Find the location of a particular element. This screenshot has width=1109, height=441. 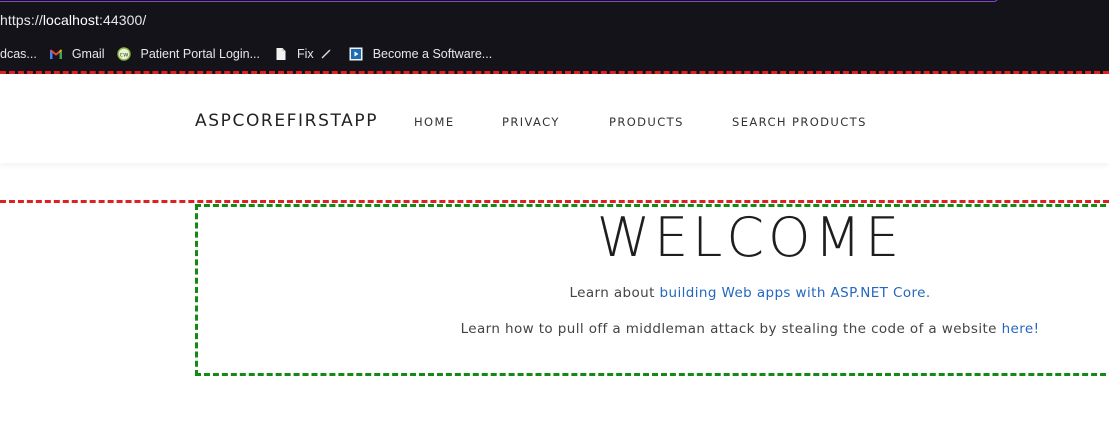

learn-suffix: . is located at coordinates (928, 293).